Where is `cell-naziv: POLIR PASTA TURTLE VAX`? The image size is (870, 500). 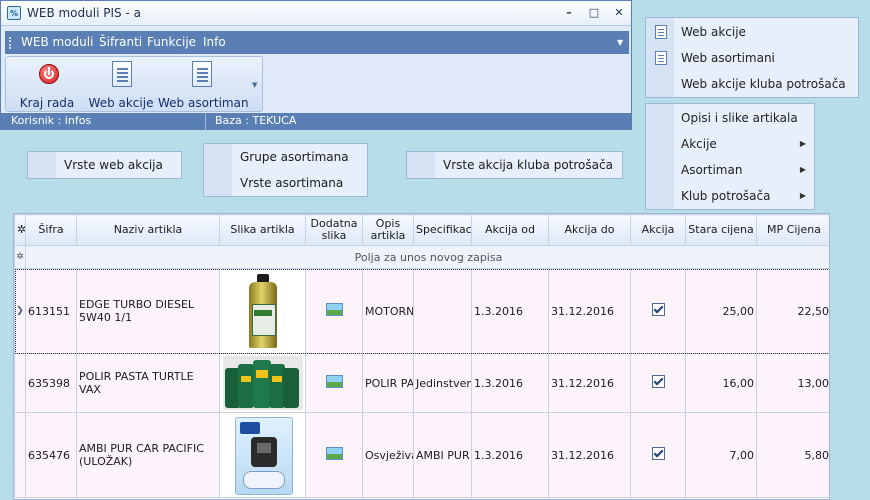
cell-naziv: POLIR PASTA TURTLE VAX is located at coordinates (148, 383).